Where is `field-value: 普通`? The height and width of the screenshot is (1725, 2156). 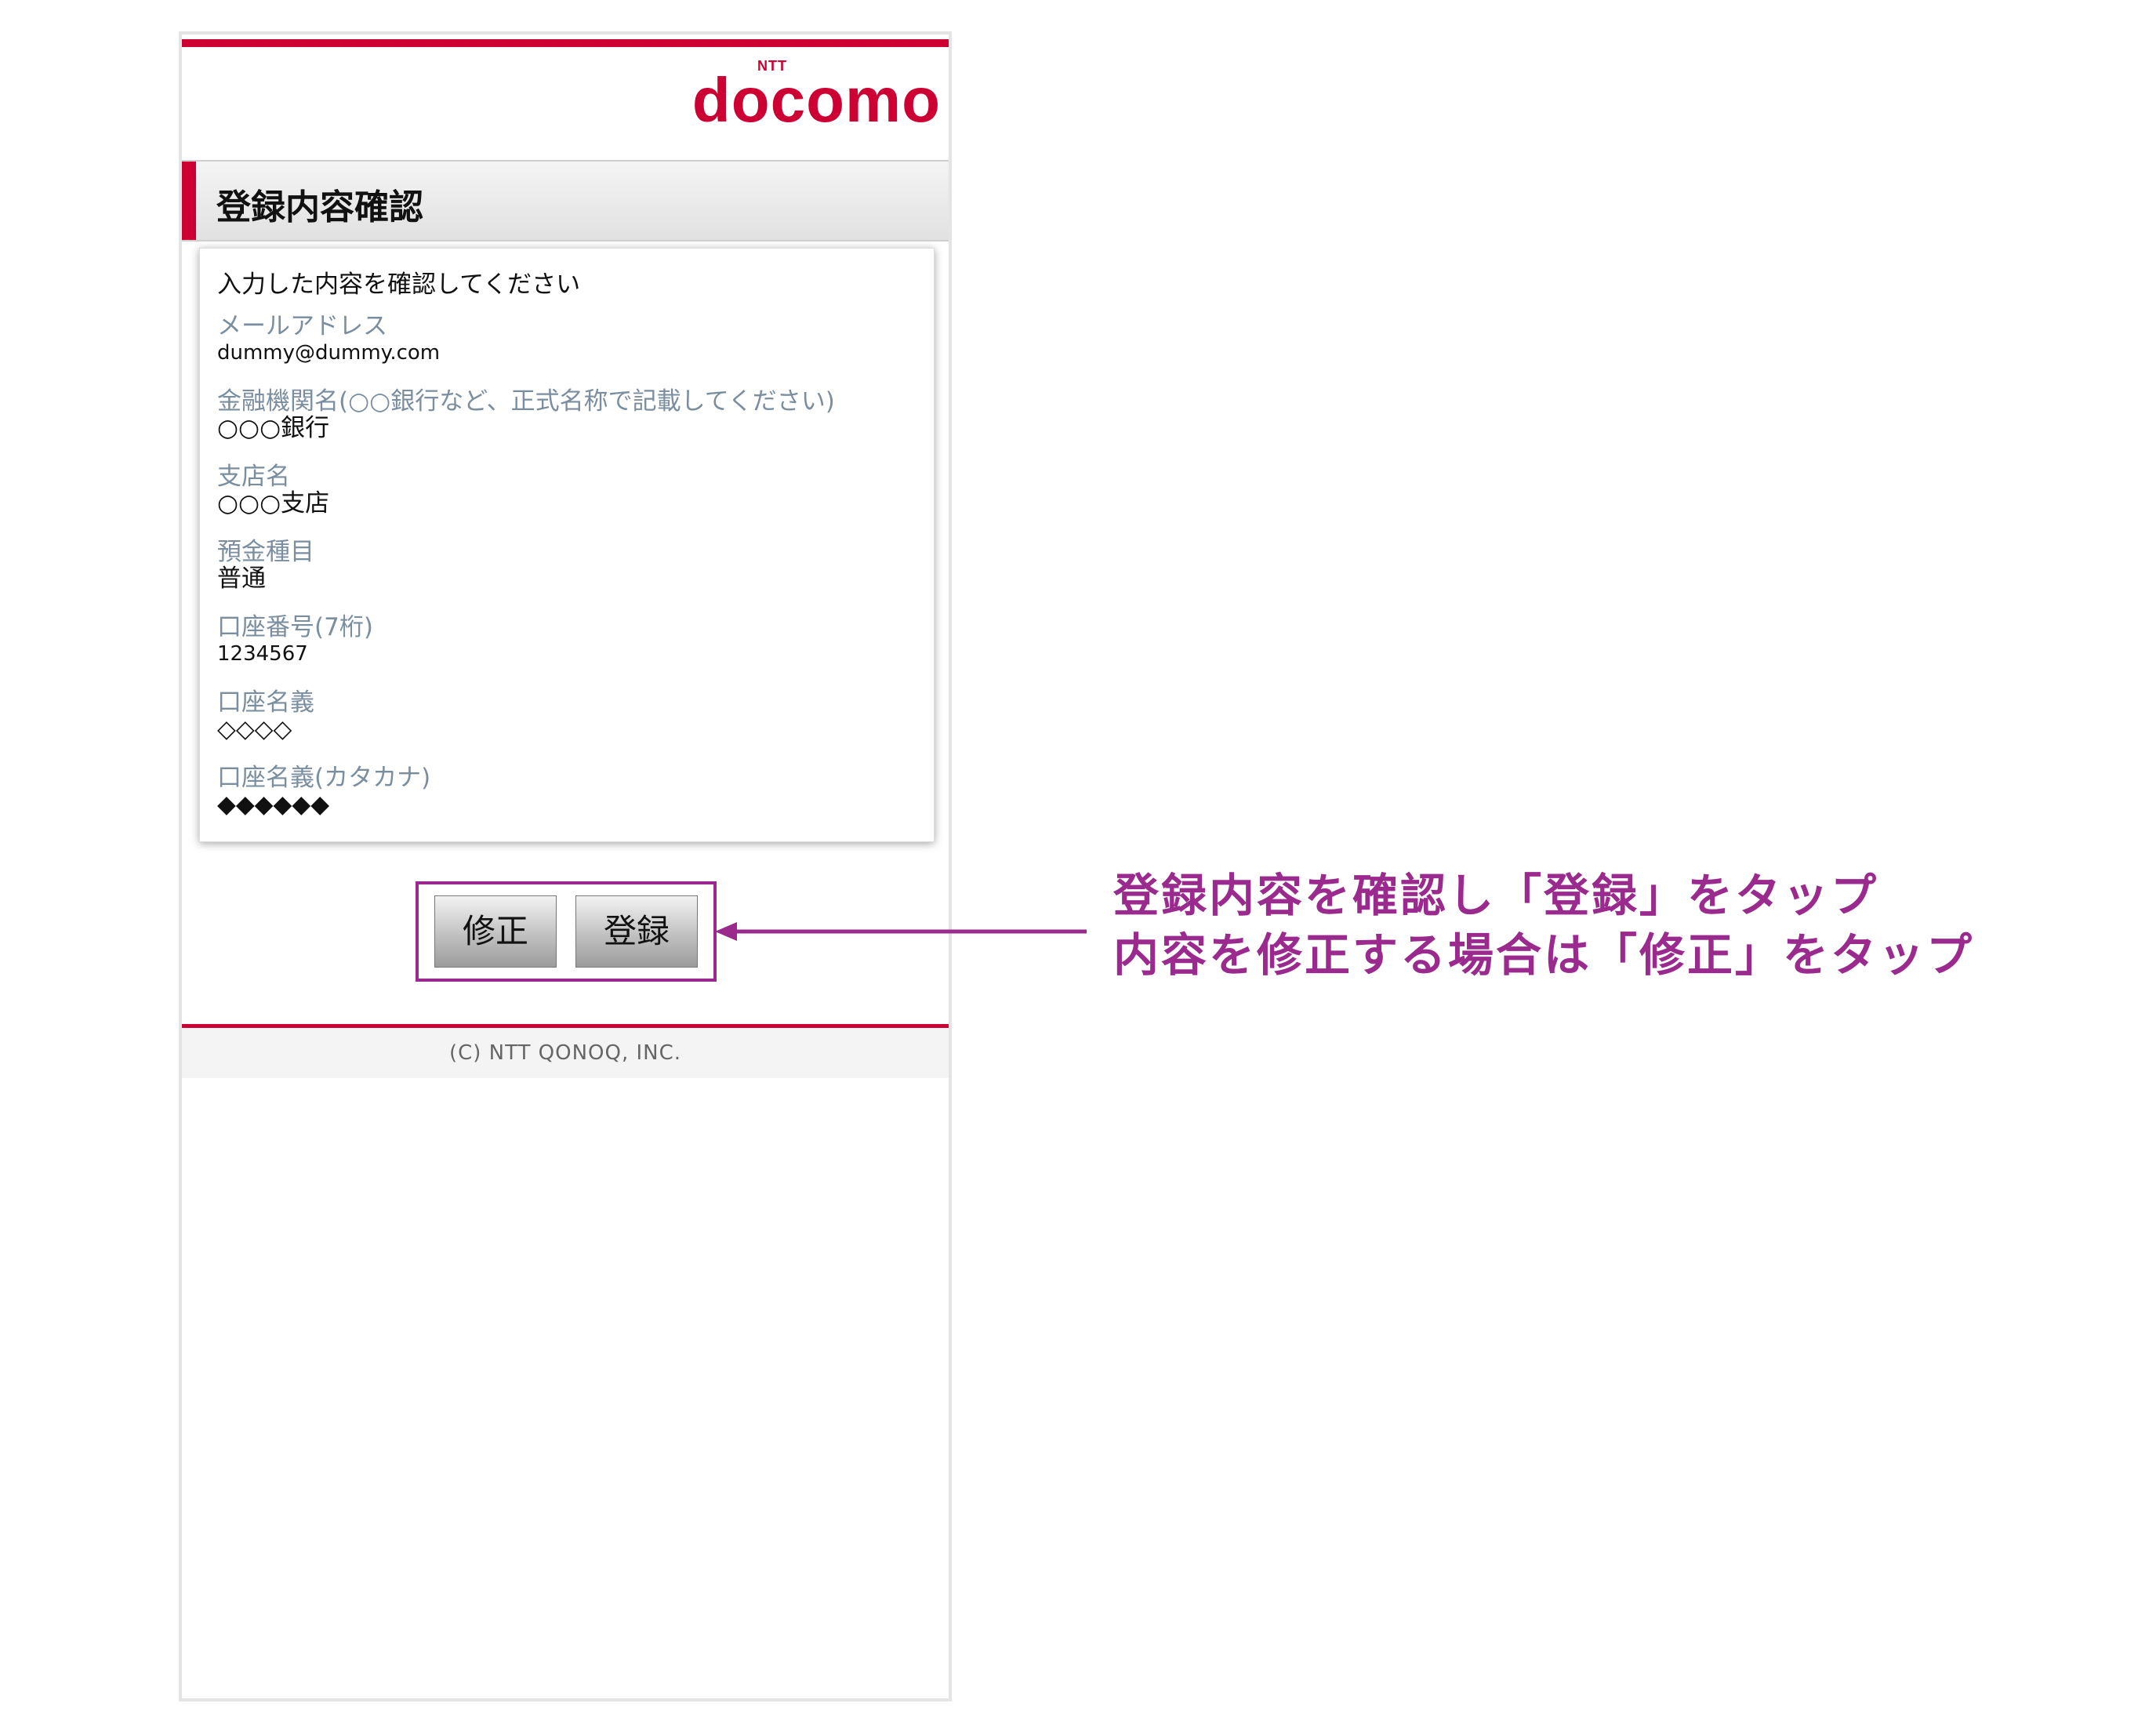 field-value: 普通 is located at coordinates (241, 579).